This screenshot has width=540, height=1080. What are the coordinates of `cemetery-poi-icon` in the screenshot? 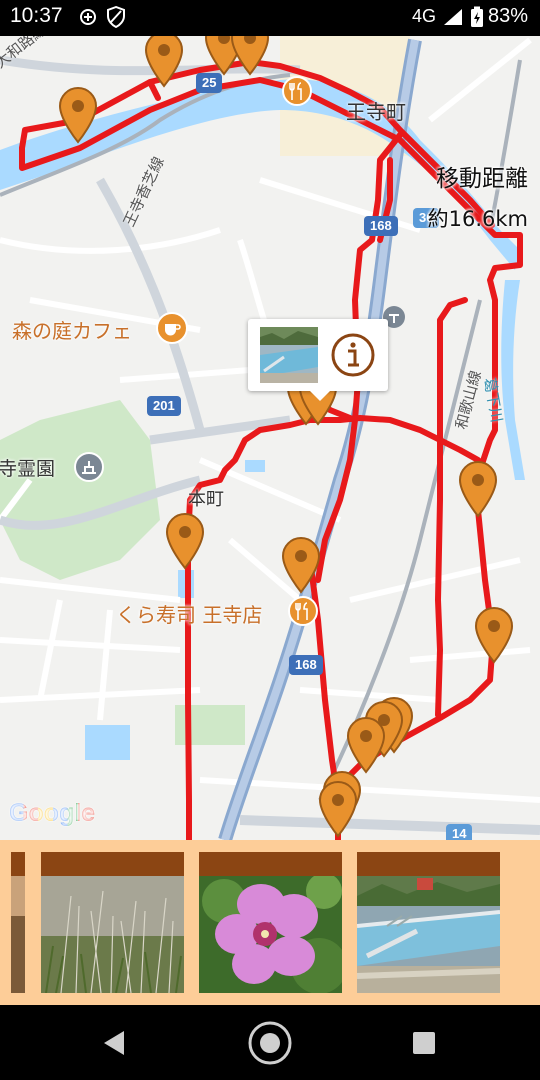 It's located at (89, 467).